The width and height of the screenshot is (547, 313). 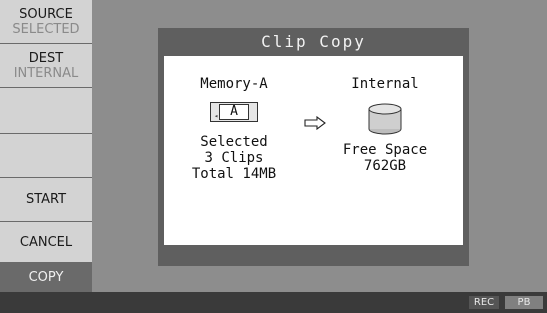 I want to click on start-button: START, so click(x=46, y=200).